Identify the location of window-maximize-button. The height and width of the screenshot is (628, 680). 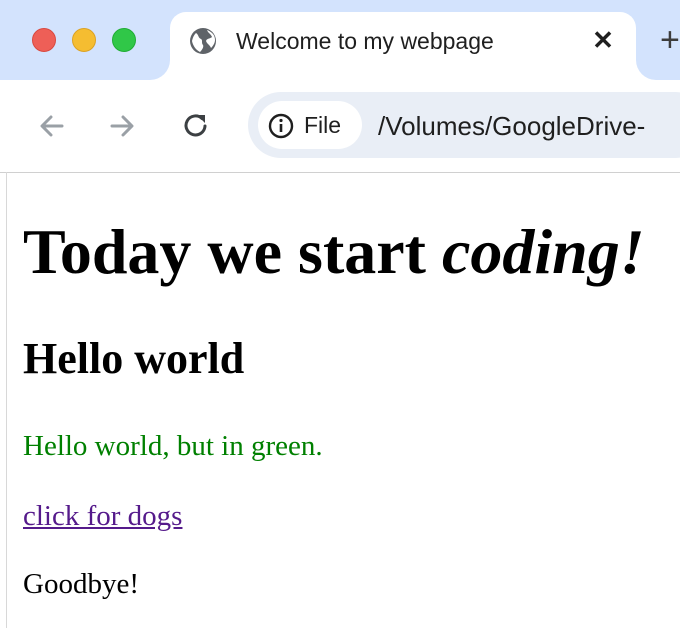
(124, 40).